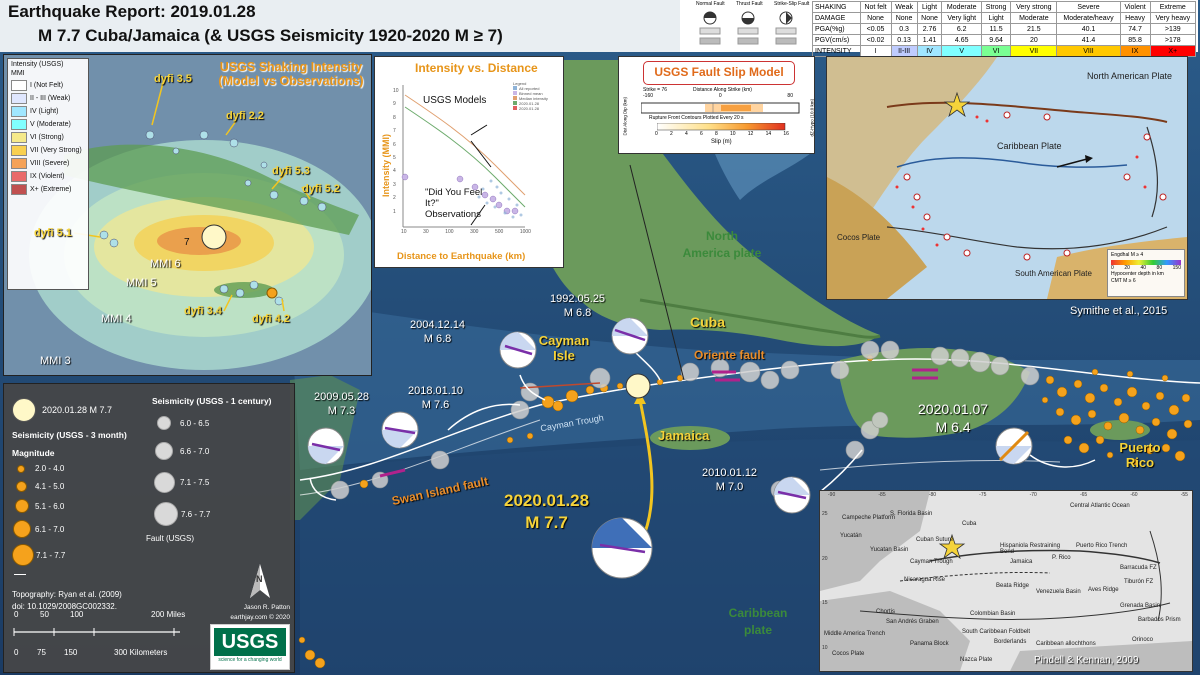  What do you see at coordinates (321, 189) in the screenshot?
I see `dyfi-label: dyfi 5.2` at bounding box center [321, 189].